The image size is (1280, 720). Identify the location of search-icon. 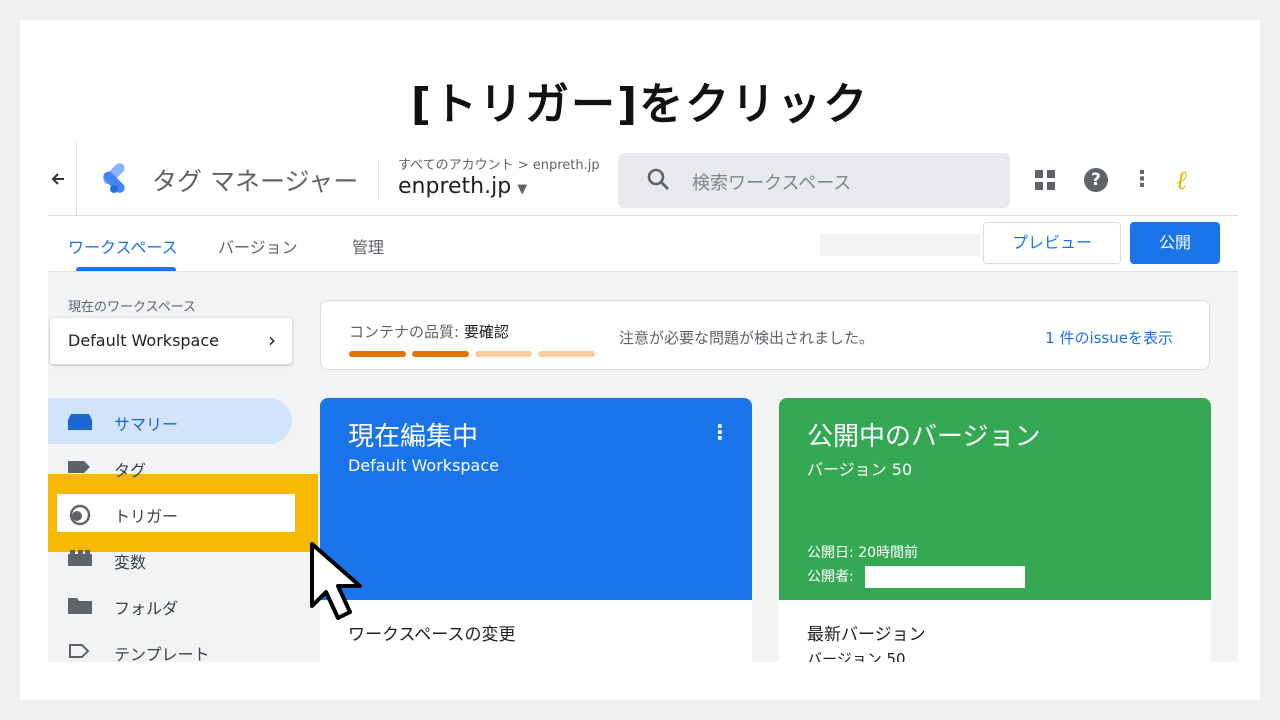
(659, 180).